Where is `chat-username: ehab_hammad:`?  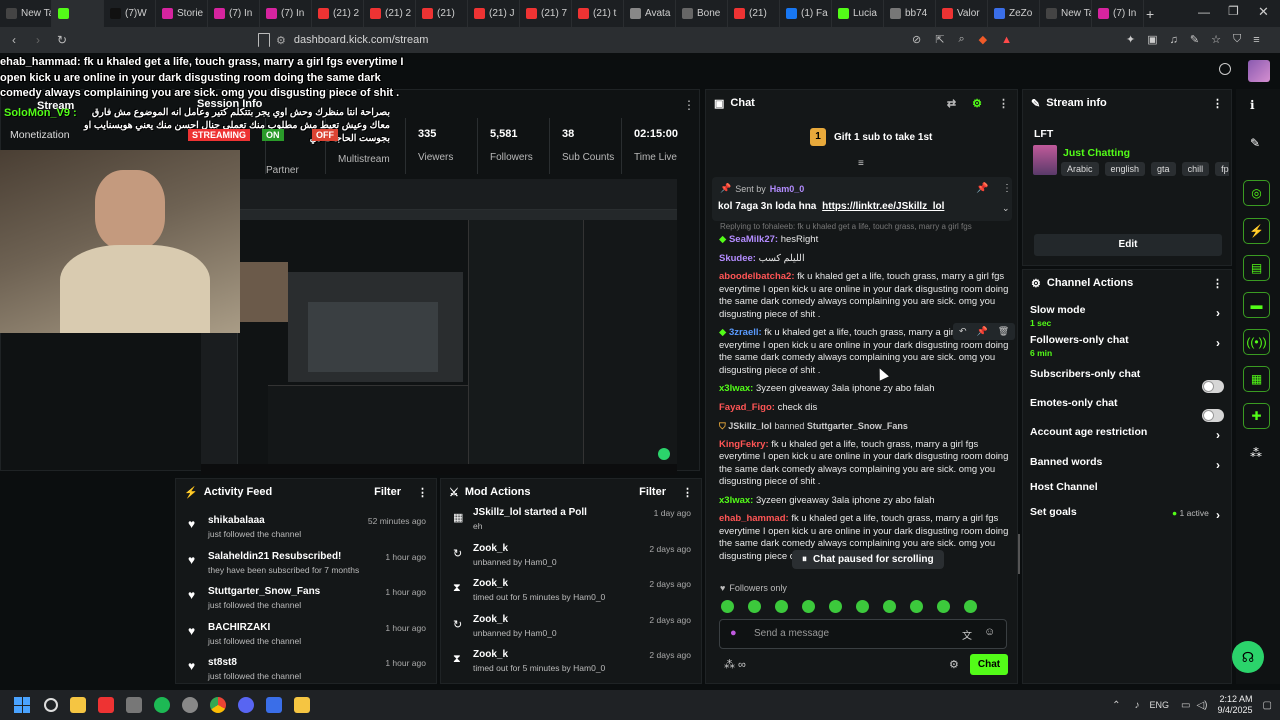 chat-username: ehab_hammad: is located at coordinates (754, 518).